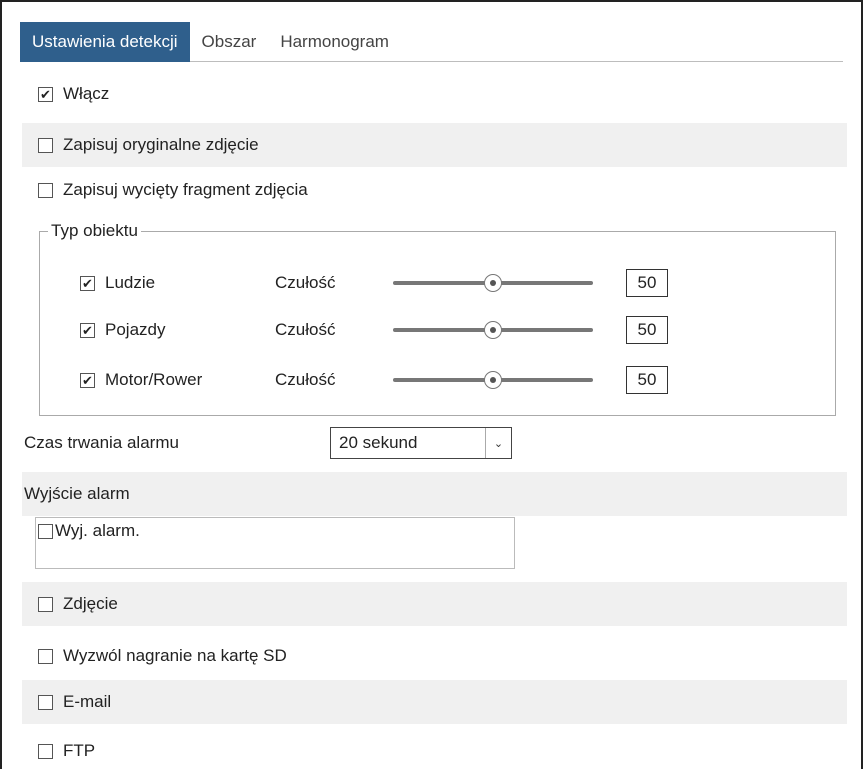 The image size is (863, 773). Describe the element at coordinates (434, 604) in the screenshot. I see `action-snapshot-row: Zdjęcie` at that location.